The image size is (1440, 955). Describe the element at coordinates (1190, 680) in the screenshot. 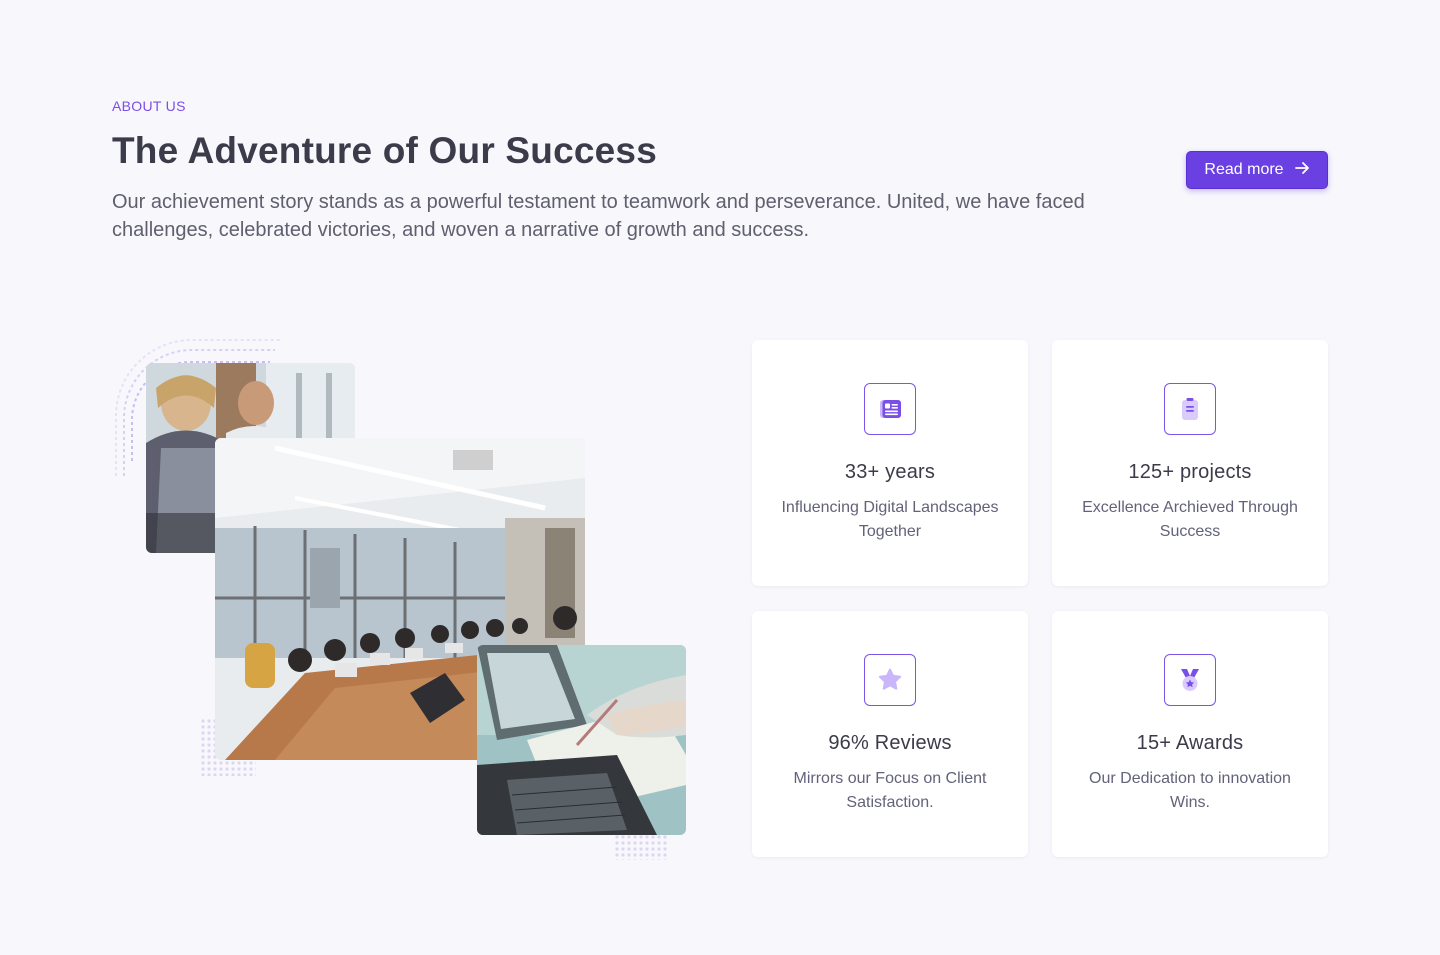

I see `medal-icon` at that location.